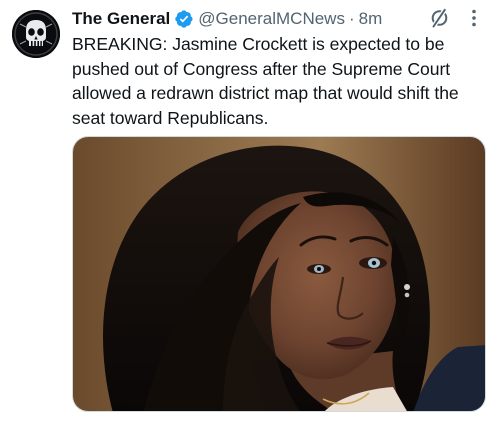 Image resolution: width=500 pixels, height=424 pixels. What do you see at coordinates (371, 19) in the screenshot?
I see `timestamp: 8m` at bounding box center [371, 19].